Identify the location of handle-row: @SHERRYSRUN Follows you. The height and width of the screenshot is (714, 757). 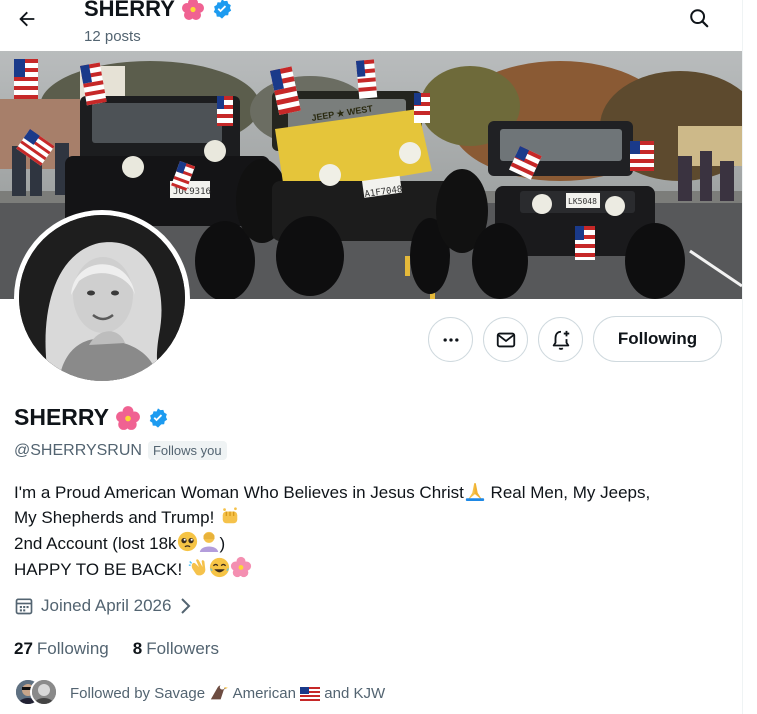
(120, 450).